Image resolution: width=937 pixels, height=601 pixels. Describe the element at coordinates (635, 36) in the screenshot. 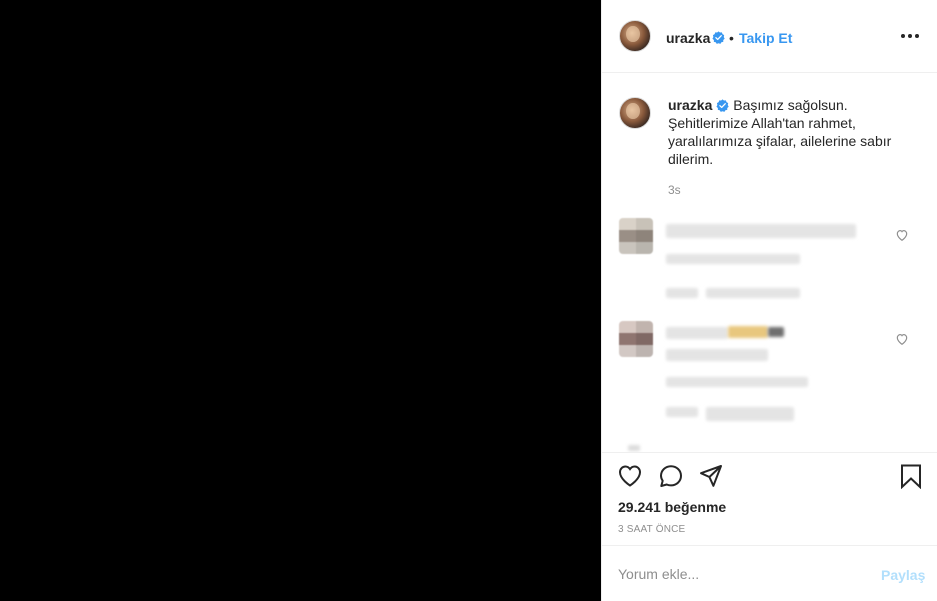

I see `author-avatar` at that location.